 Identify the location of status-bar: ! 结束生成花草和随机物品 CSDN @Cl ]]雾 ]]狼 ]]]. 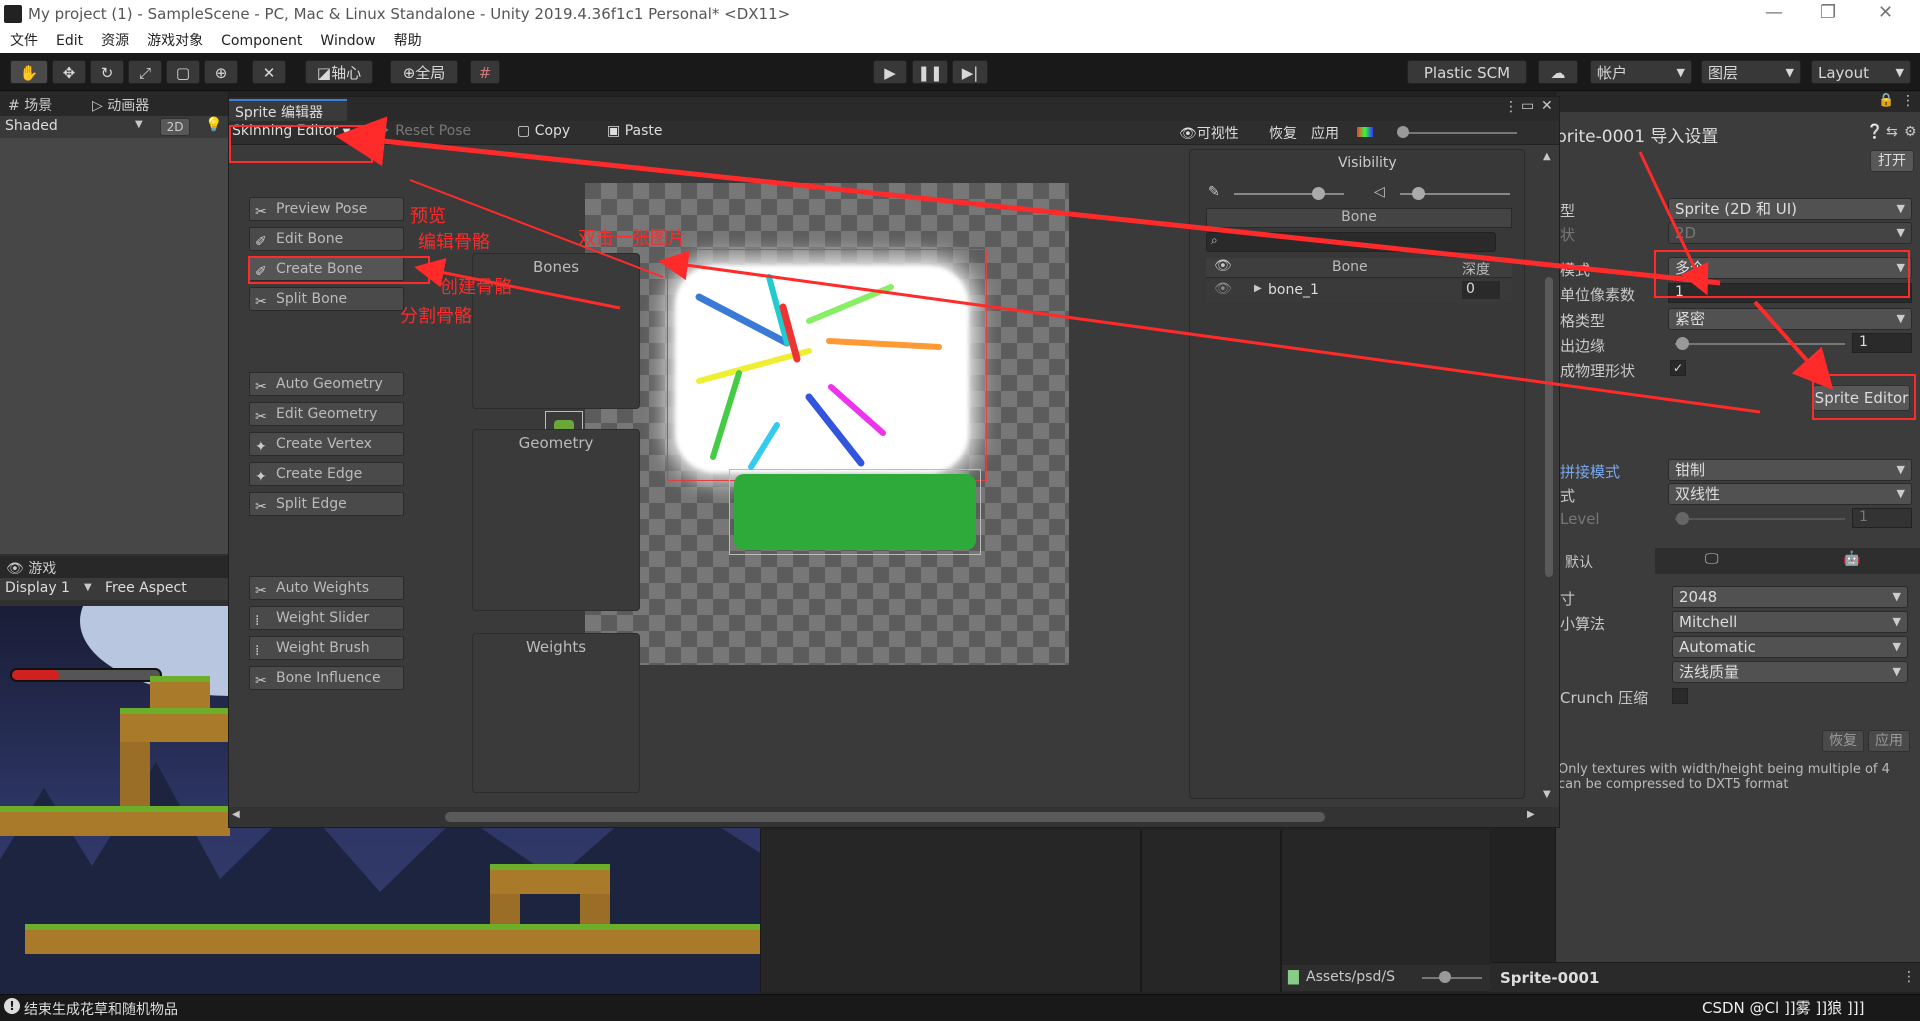
(960, 1007).